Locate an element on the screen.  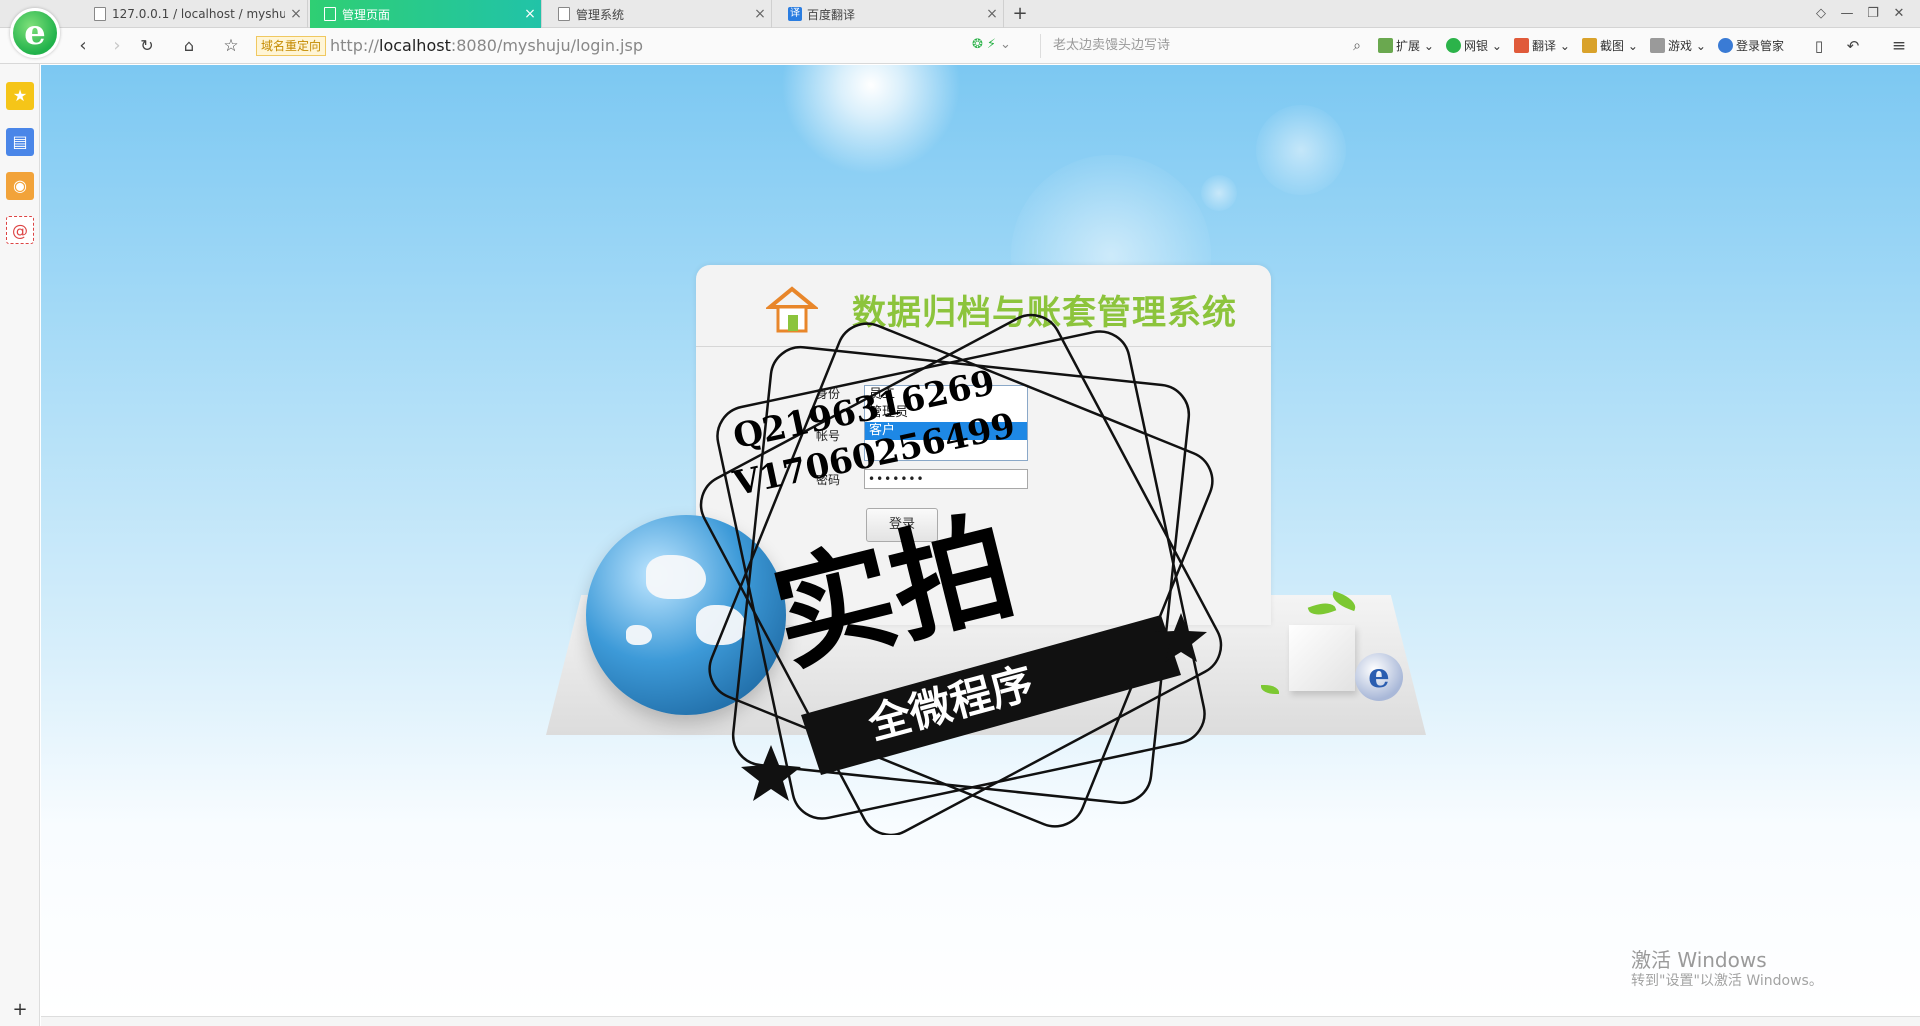
chevron-down-icon: ⌄ is located at coordinates (1005, 44).